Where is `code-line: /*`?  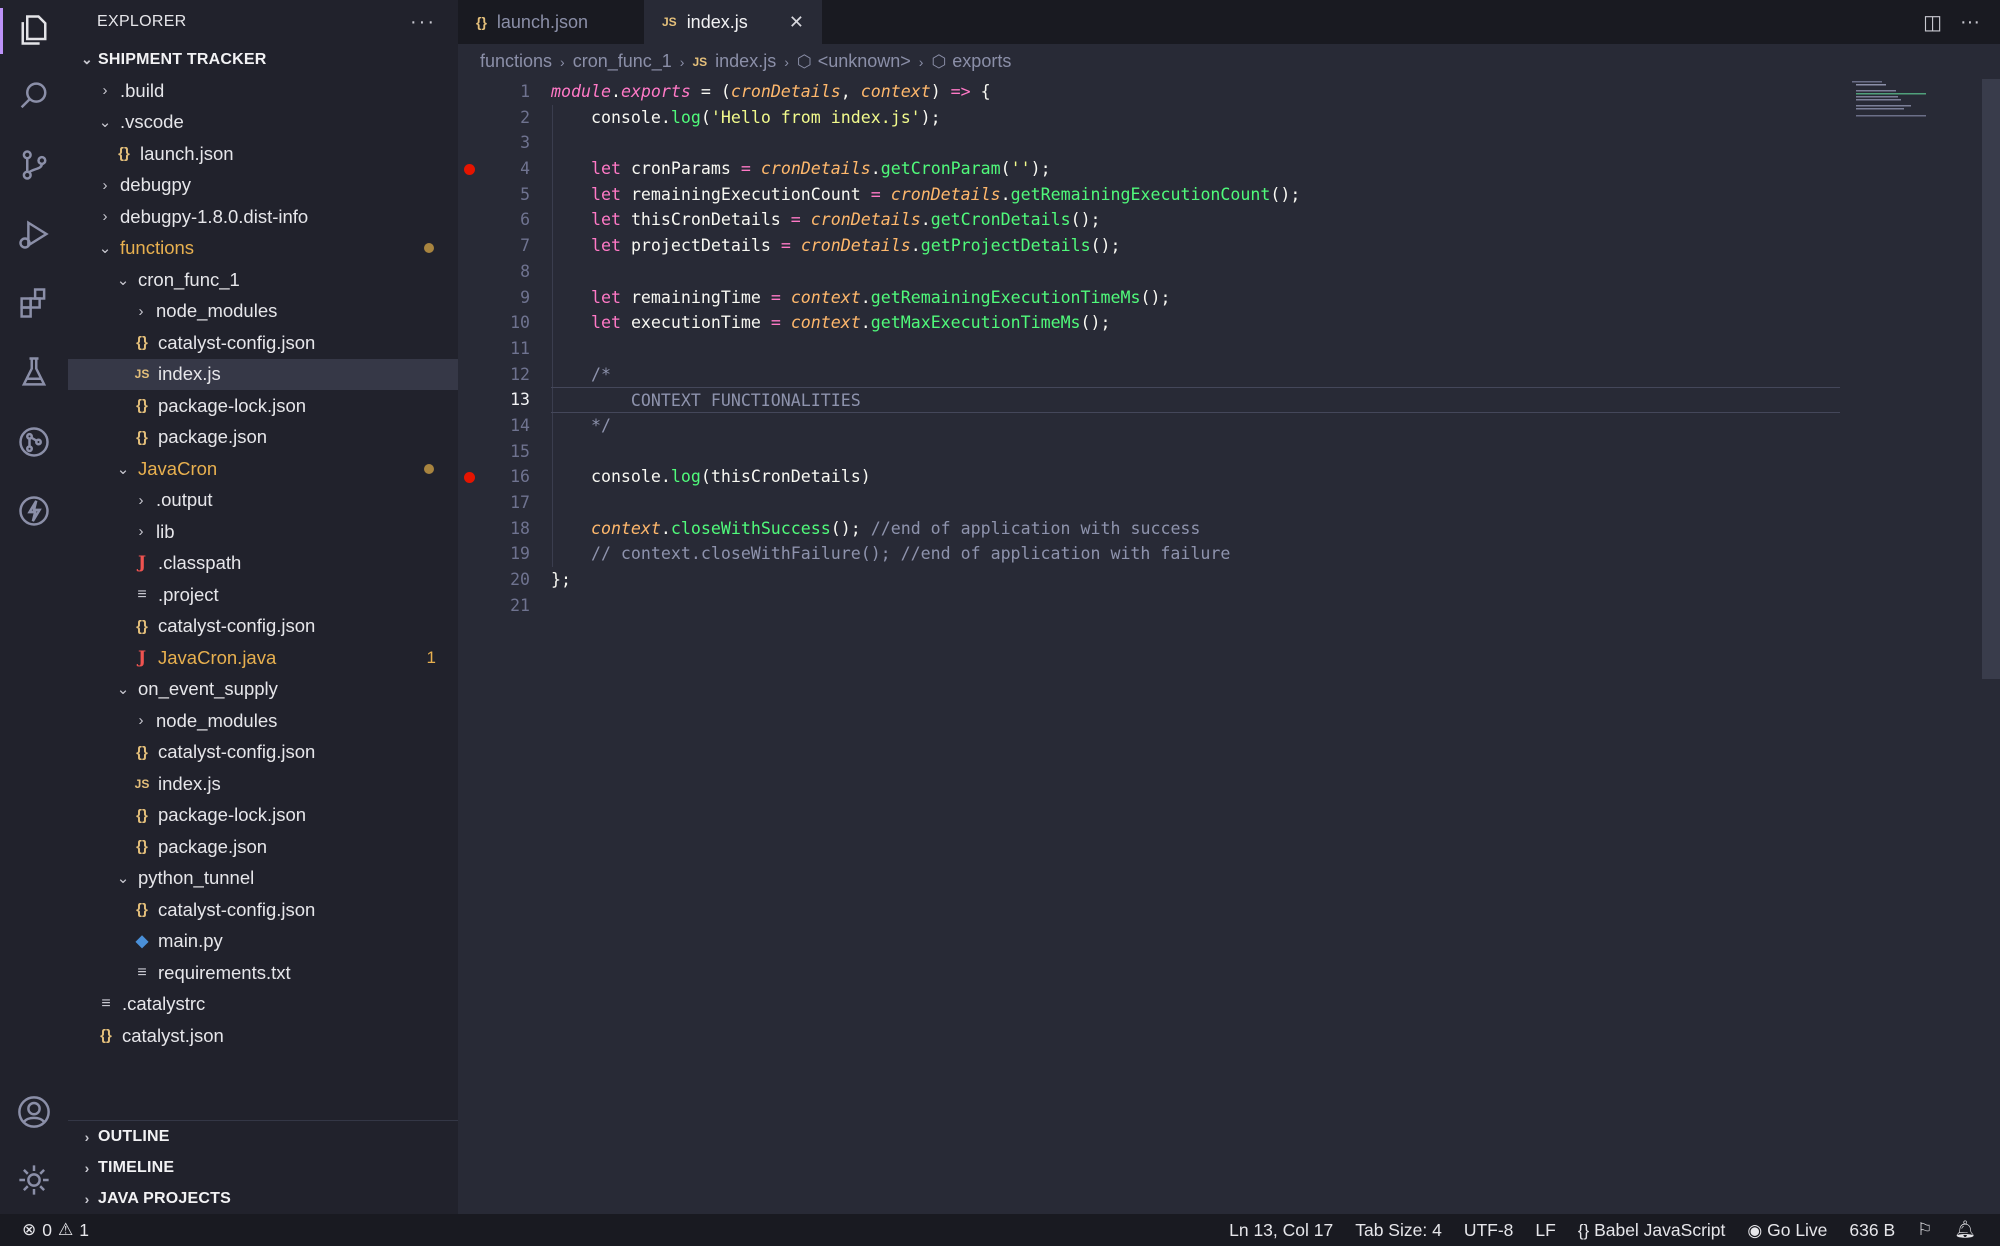
code-line: /* is located at coordinates (1195, 374).